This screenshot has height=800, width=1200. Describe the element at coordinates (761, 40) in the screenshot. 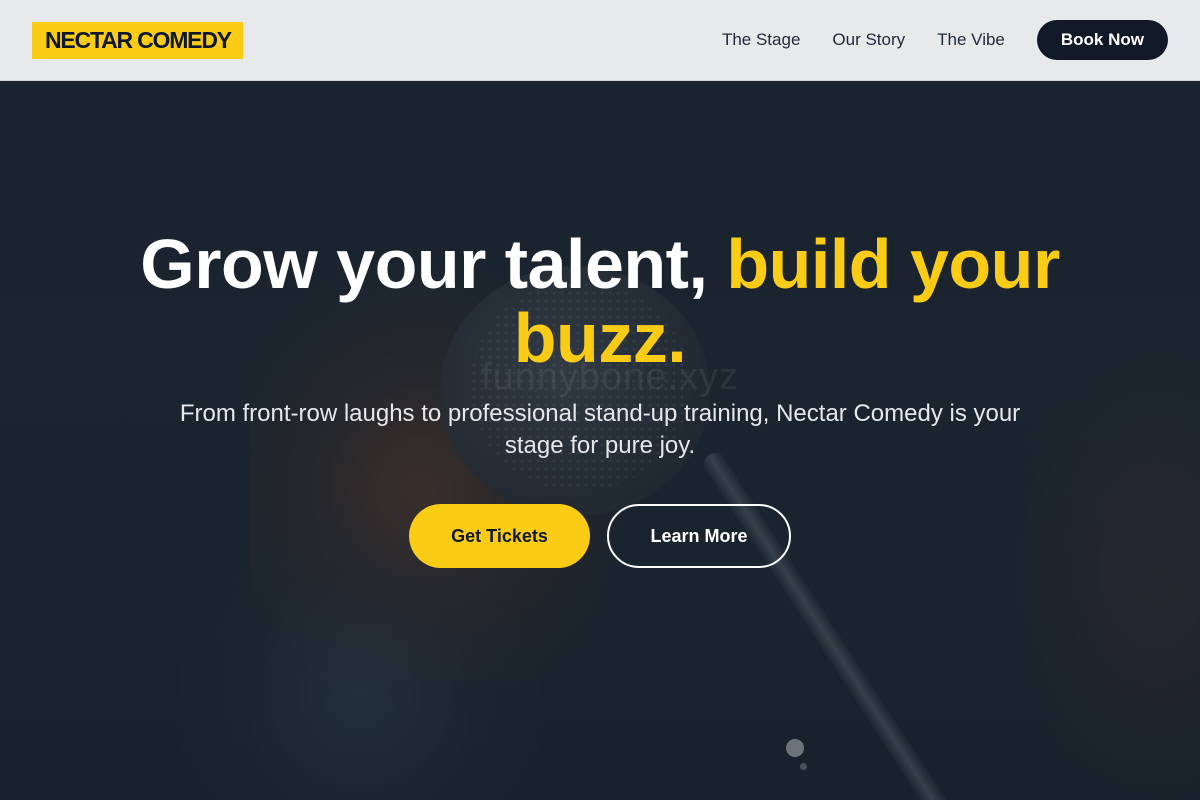

I see `nav-link-the-stage: The Stage` at that location.